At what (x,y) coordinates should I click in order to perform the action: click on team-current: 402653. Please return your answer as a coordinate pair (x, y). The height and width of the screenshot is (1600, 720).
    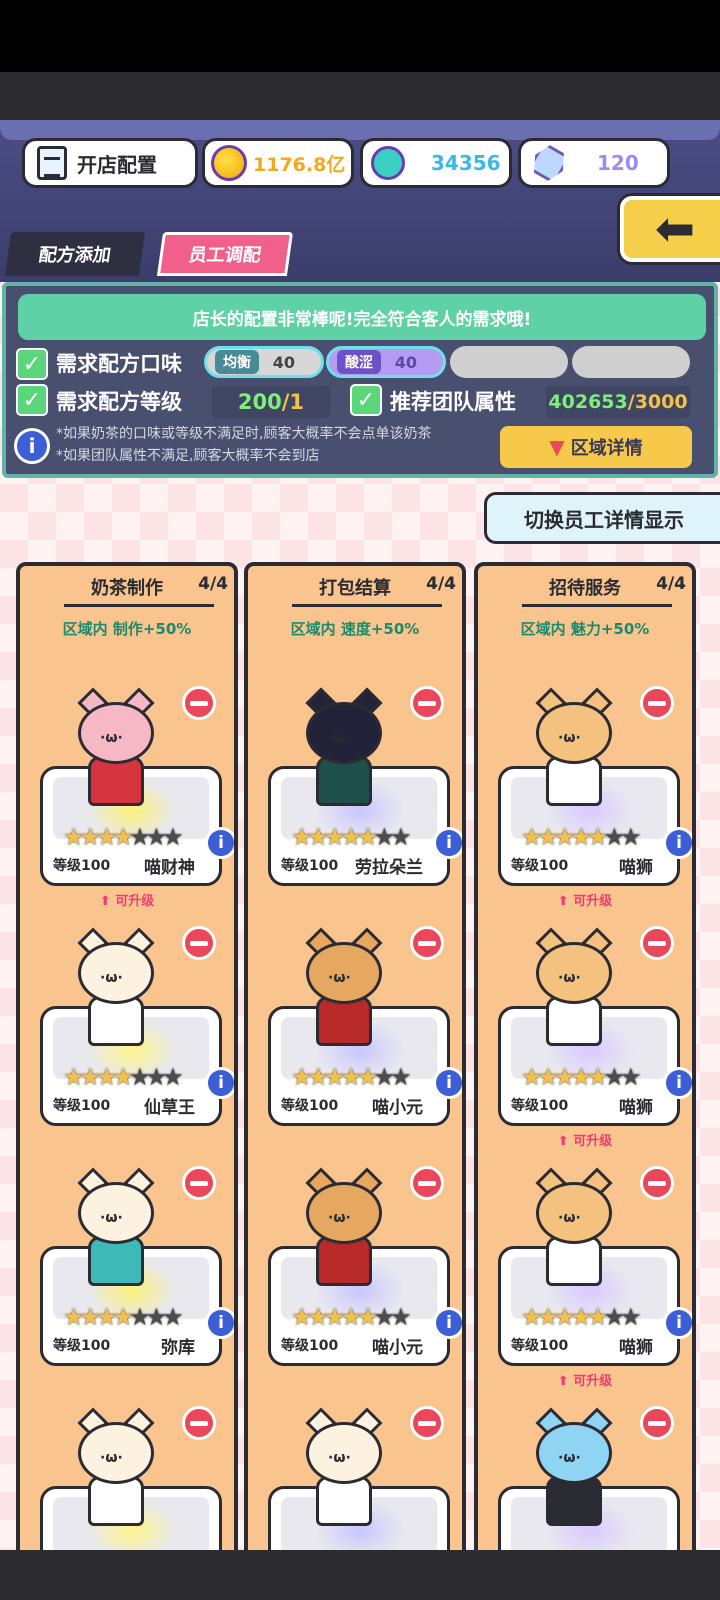
    Looking at the image, I should click on (588, 402).